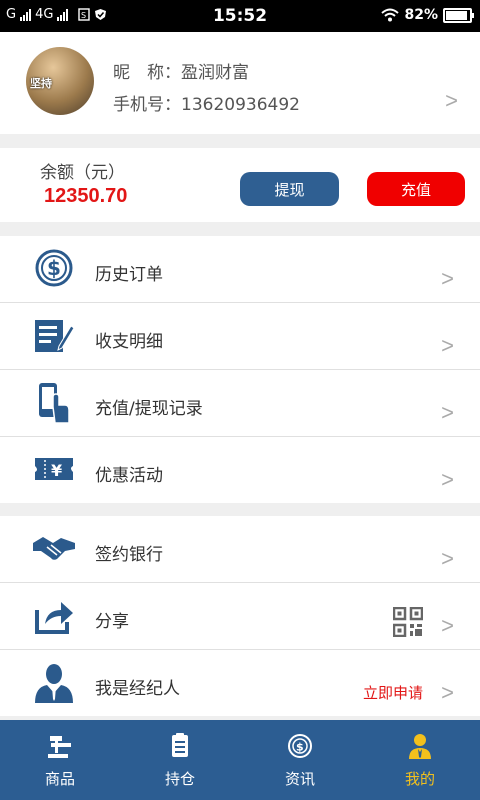  I want to click on nickname-value: 盈润财富, so click(215, 73).